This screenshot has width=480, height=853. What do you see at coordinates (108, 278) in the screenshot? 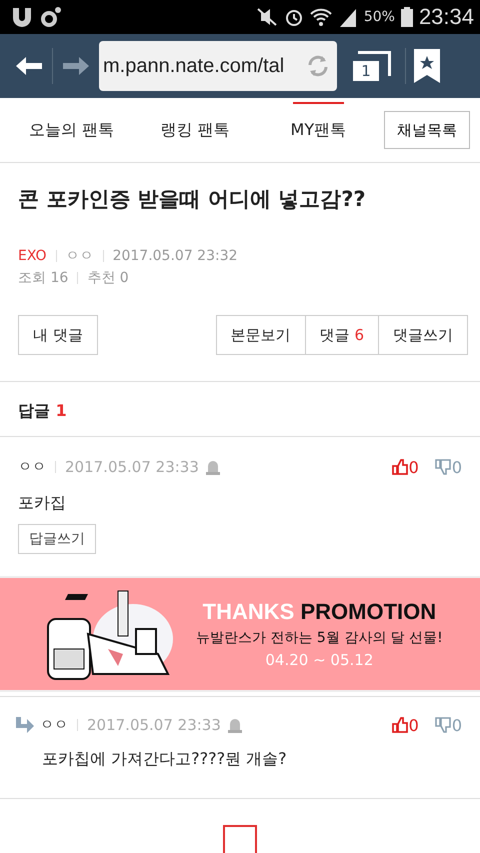
I see `recommend-count: 추천 0` at bounding box center [108, 278].